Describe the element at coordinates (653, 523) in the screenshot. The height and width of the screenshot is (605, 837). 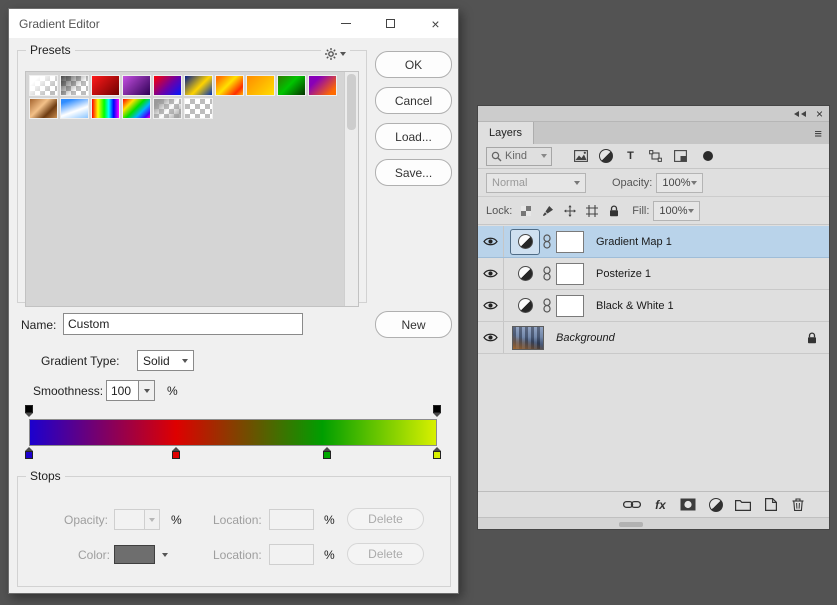
I see `panel-scrollbar` at that location.